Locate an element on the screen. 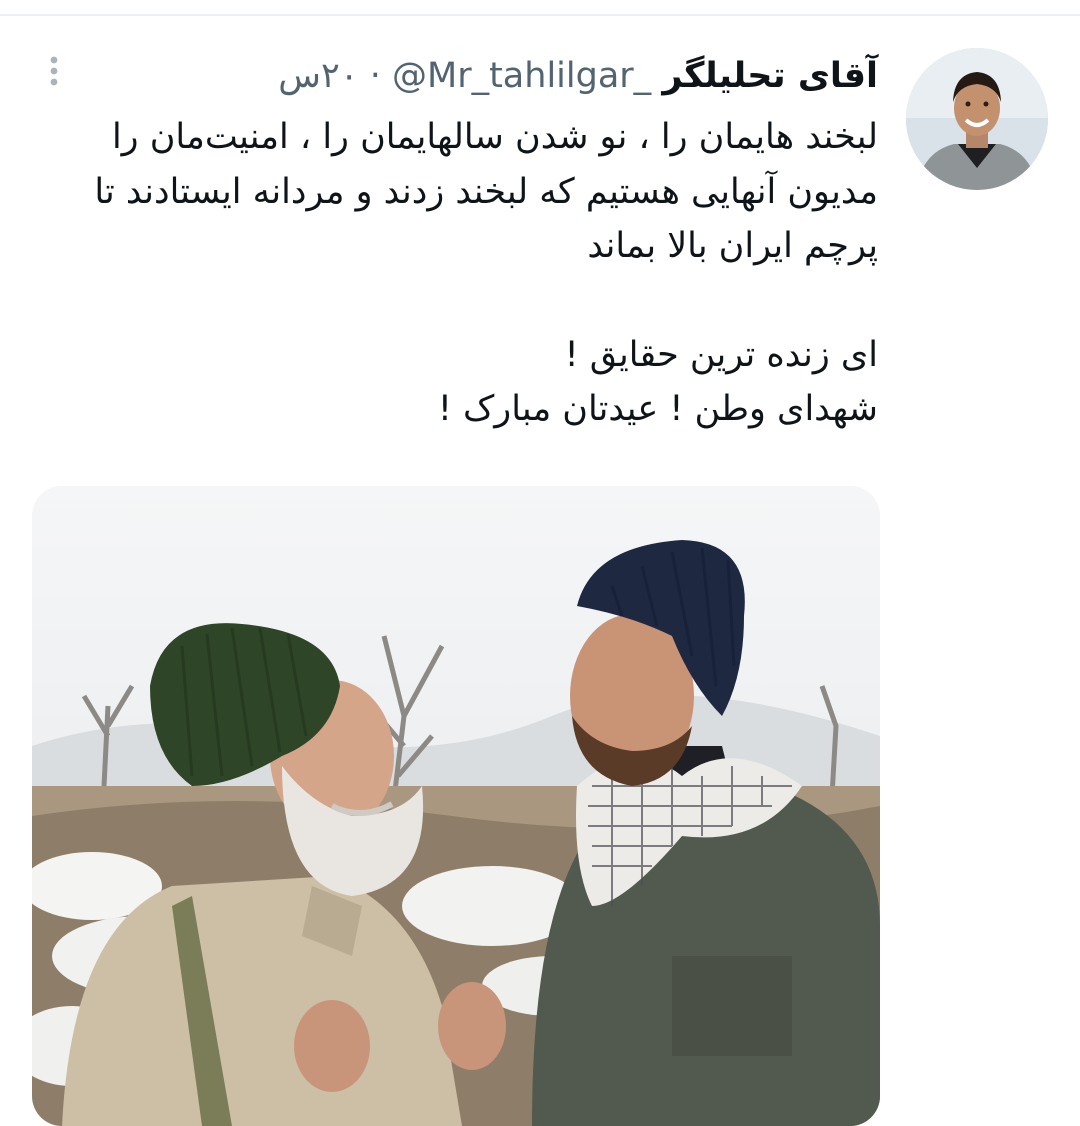 This screenshot has height=1126, width=1080. tweet-text-line: شهدای وطن ! عیدتان مبارک ! is located at coordinates (657, 409).